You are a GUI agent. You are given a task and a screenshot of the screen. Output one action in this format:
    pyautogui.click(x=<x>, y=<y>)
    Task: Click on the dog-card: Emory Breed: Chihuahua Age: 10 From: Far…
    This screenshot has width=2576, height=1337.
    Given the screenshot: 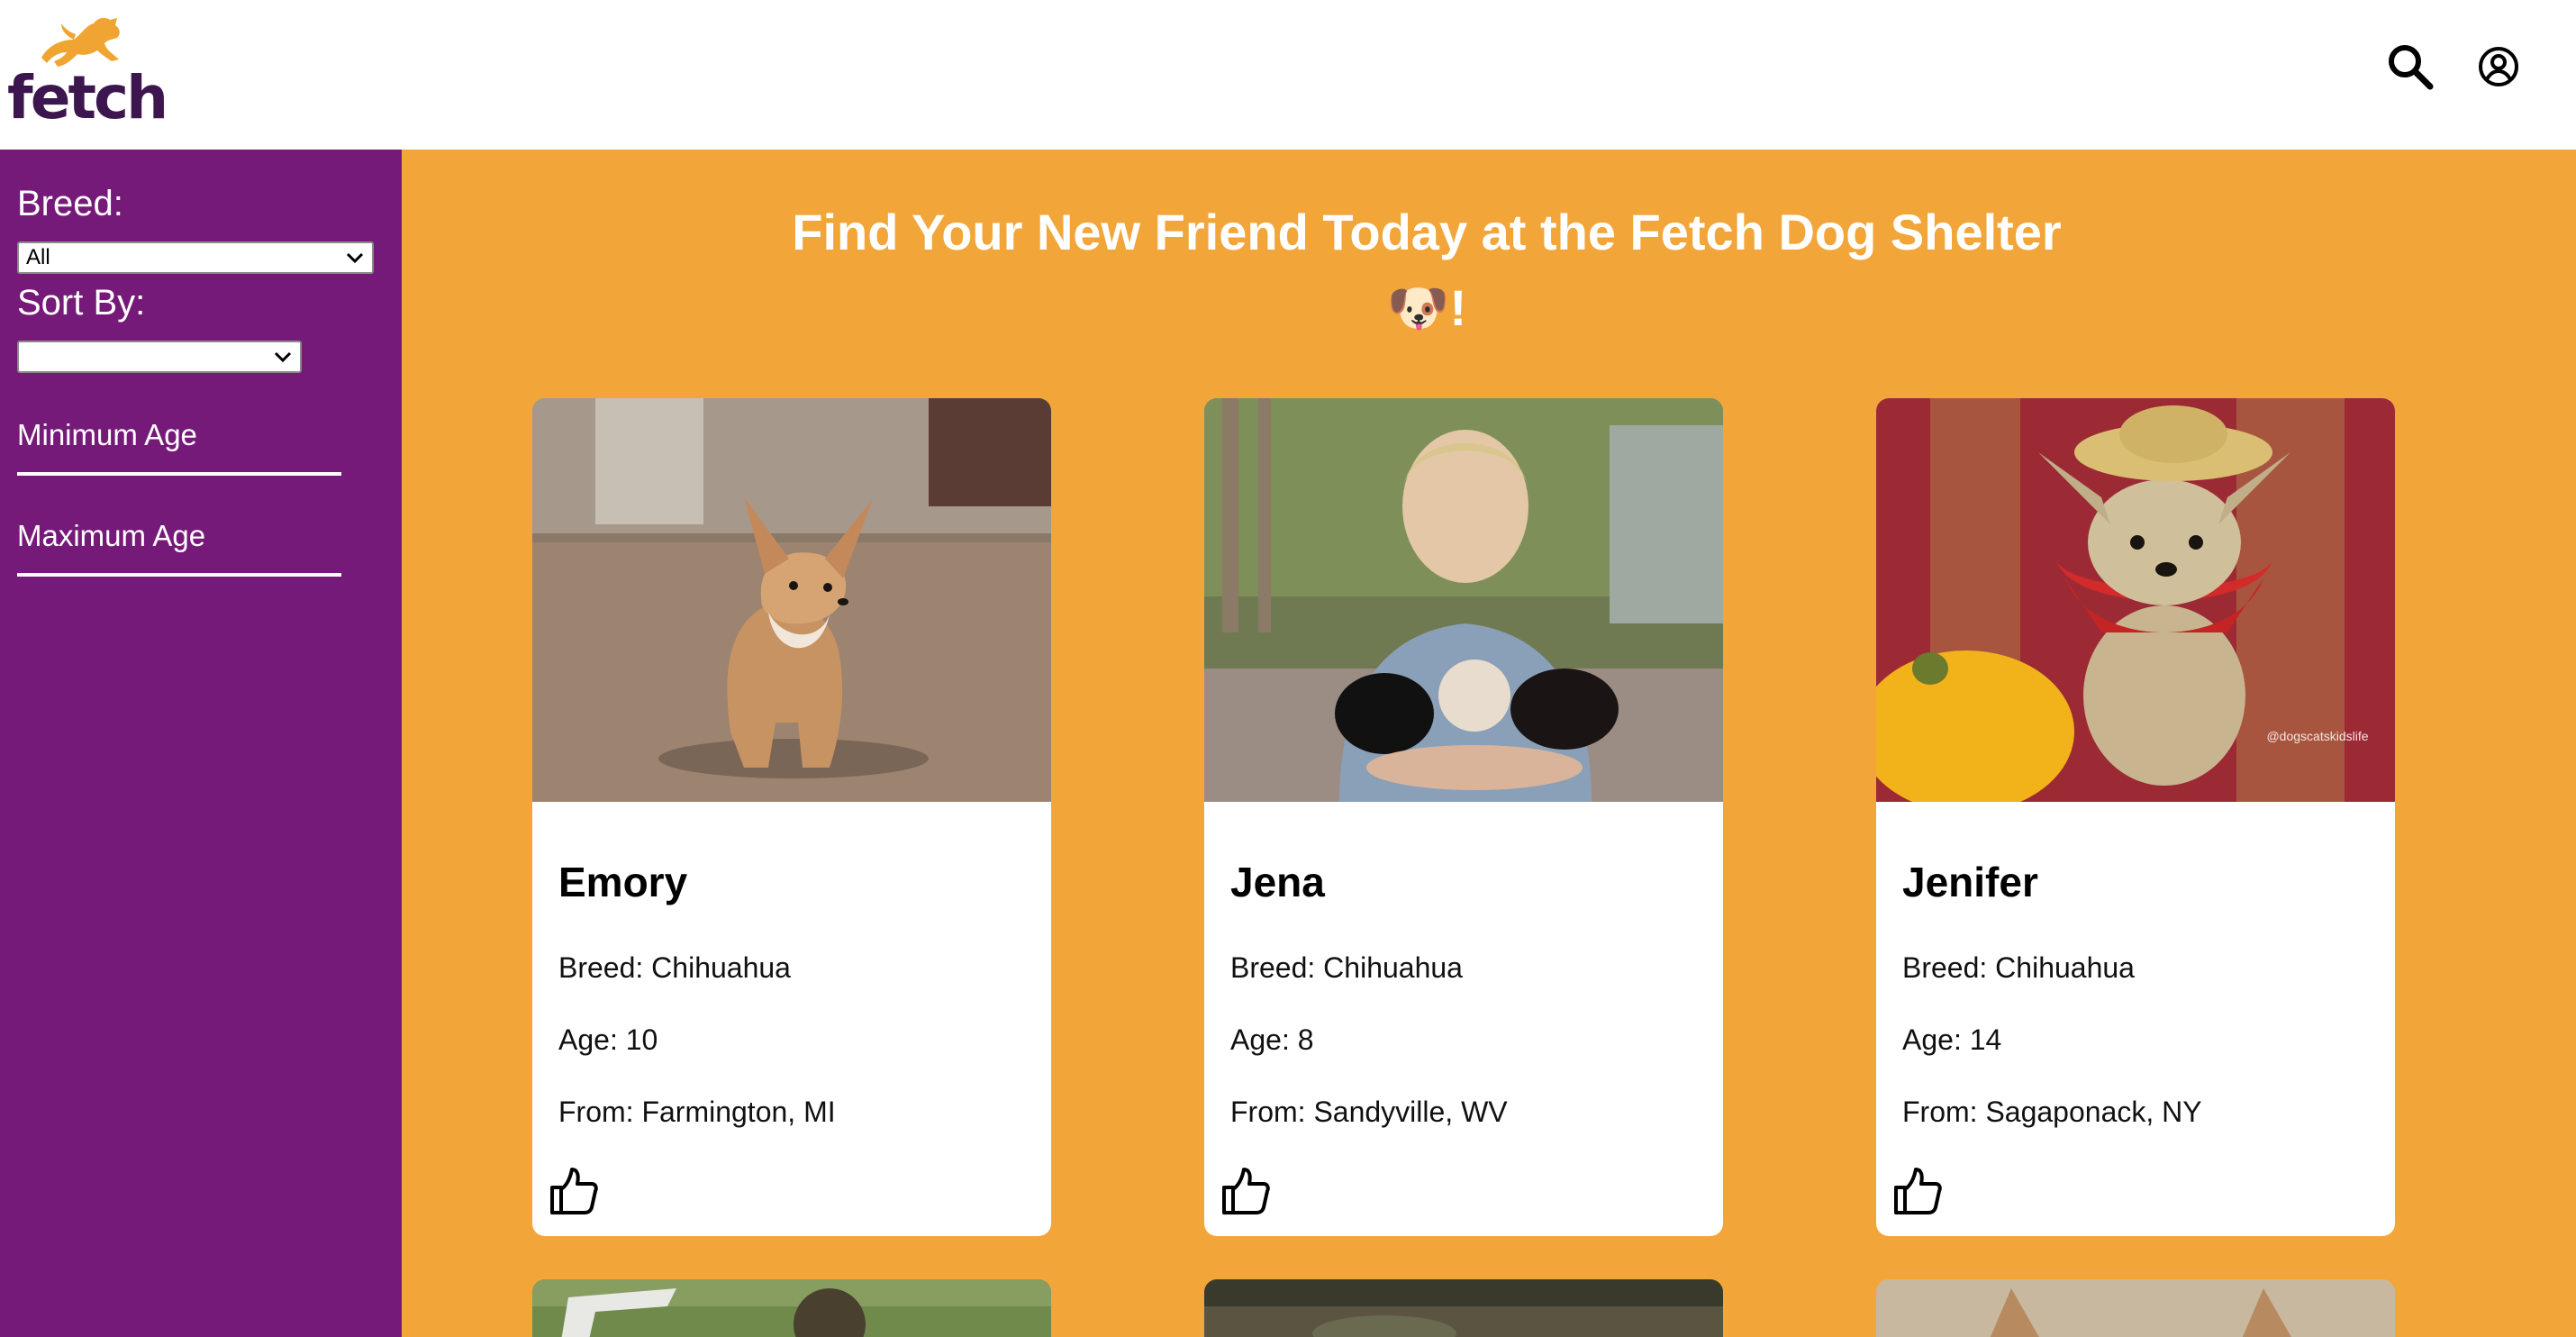 What is the action you would take?
    pyautogui.click(x=791, y=817)
    